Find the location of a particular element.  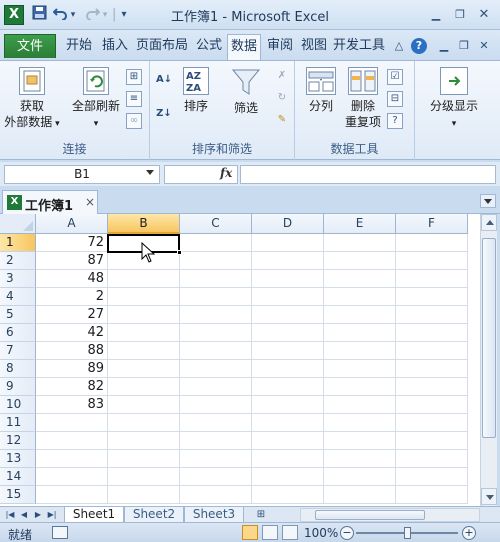

insert-sheet-icon: ⊞ is located at coordinates (261, 515).